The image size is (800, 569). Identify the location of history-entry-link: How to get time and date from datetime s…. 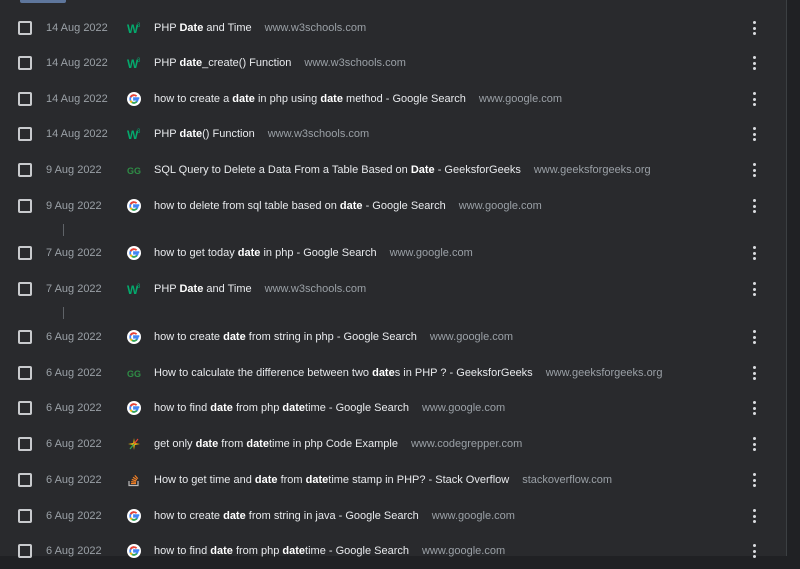
(383, 480).